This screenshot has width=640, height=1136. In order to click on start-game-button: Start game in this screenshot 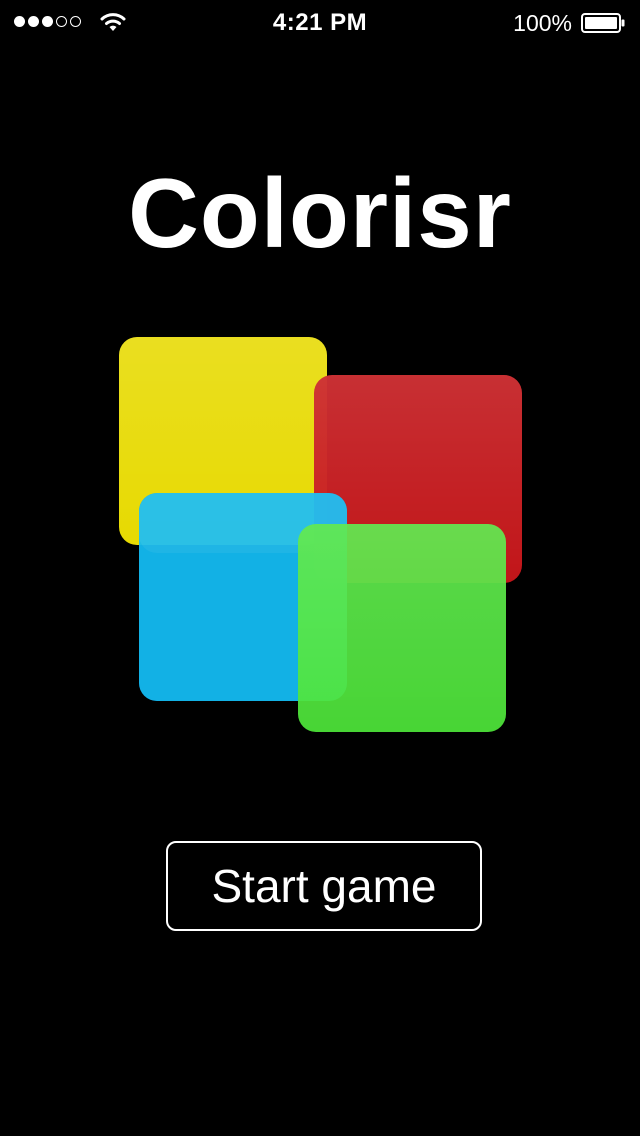, I will do `click(324, 886)`.